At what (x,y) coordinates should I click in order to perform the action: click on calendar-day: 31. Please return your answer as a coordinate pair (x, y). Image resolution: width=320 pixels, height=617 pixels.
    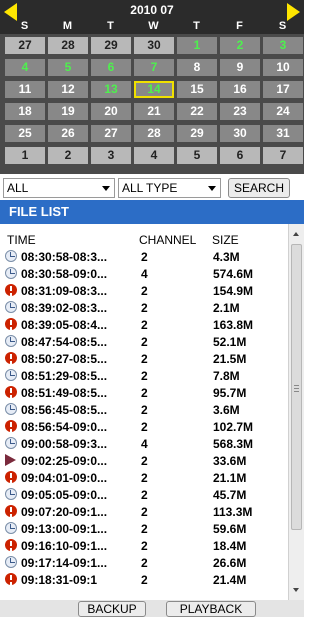
    Looking at the image, I should click on (283, 133).